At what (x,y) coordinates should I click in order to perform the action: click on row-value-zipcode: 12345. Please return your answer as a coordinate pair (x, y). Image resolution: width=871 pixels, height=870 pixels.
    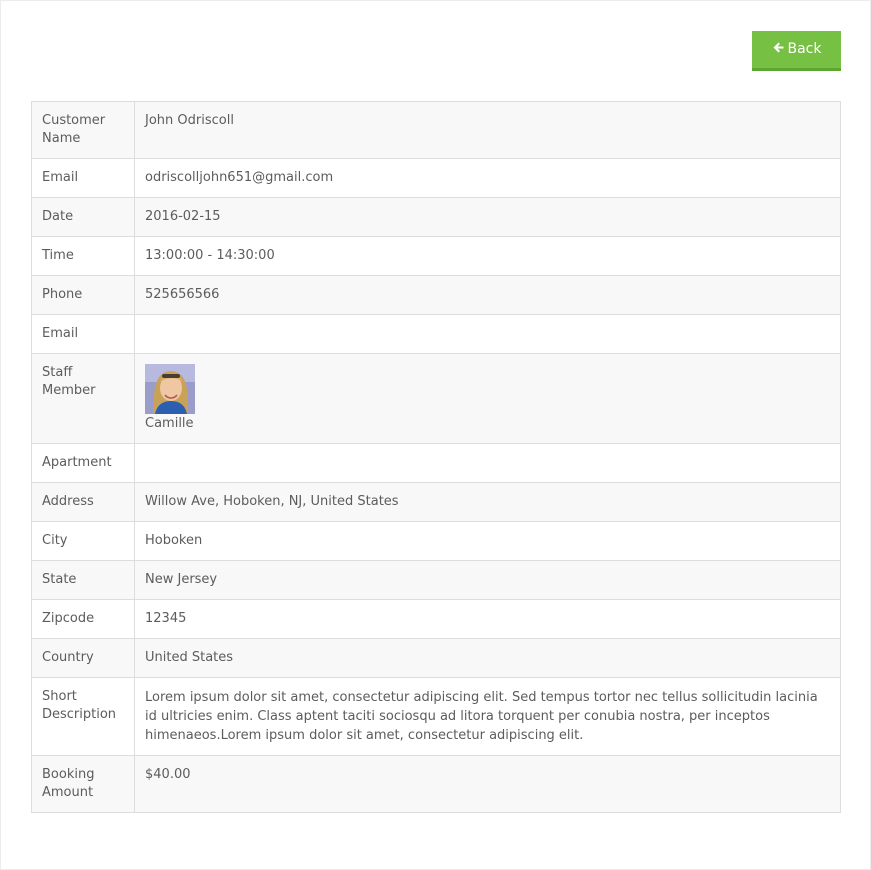
    Looking at the image, I should click on (487, 619).